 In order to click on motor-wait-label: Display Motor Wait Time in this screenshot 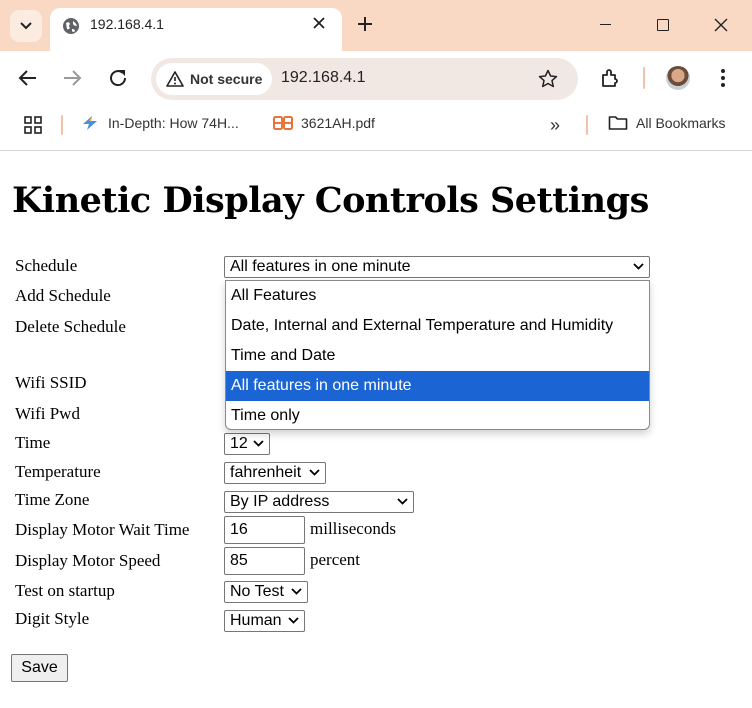, I will do `click(102, 529)`.